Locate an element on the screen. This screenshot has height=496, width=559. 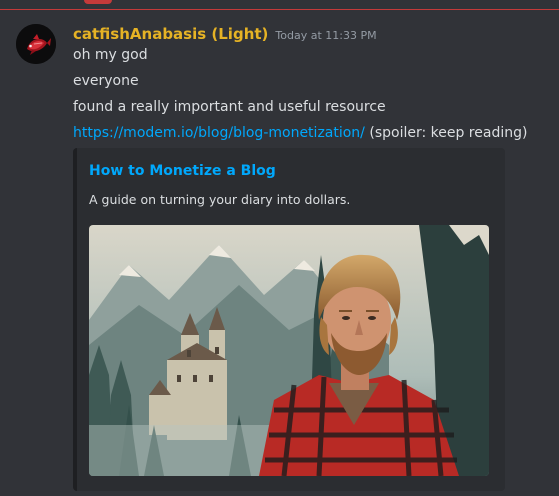
avatar is located at coordinates (36, 44).